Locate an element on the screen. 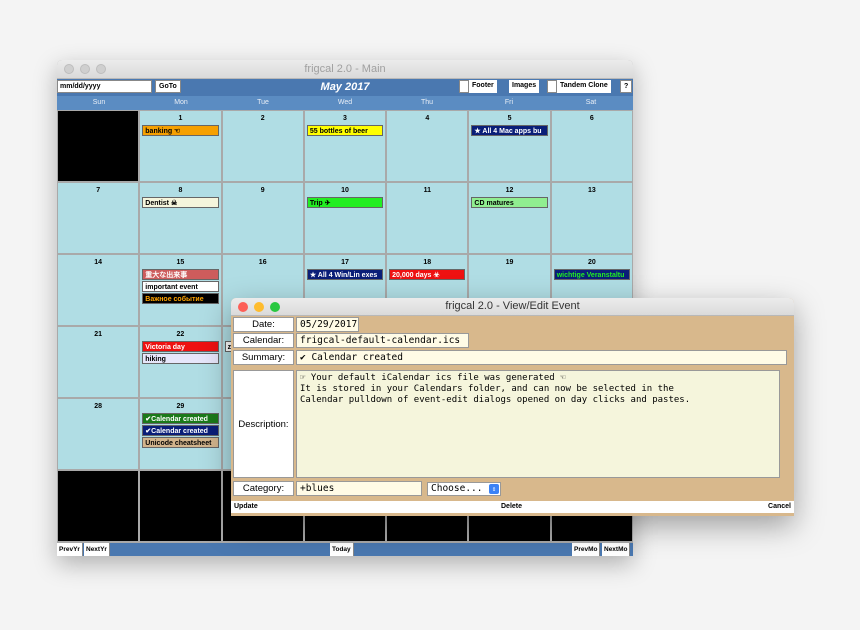 The height and width of the screenshot is (630, 860). day-cell-14: 14 is located at coordinates (98, 290).